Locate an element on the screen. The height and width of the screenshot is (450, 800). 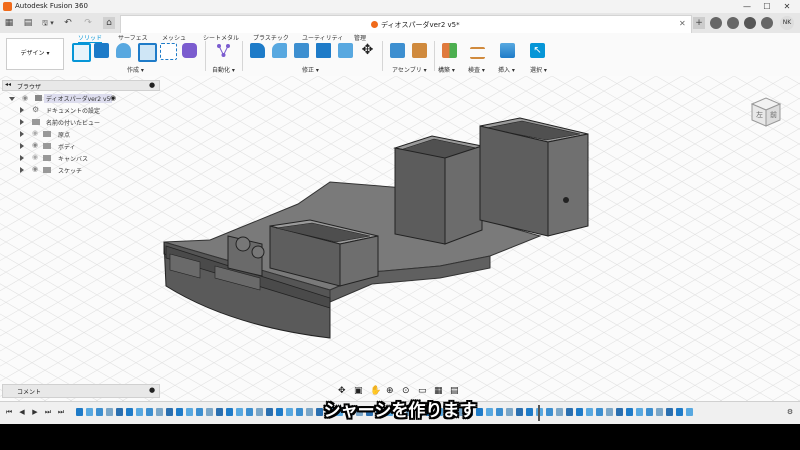
automate-group-label: 自動化 ▾ is located at coordinates (223, 69).